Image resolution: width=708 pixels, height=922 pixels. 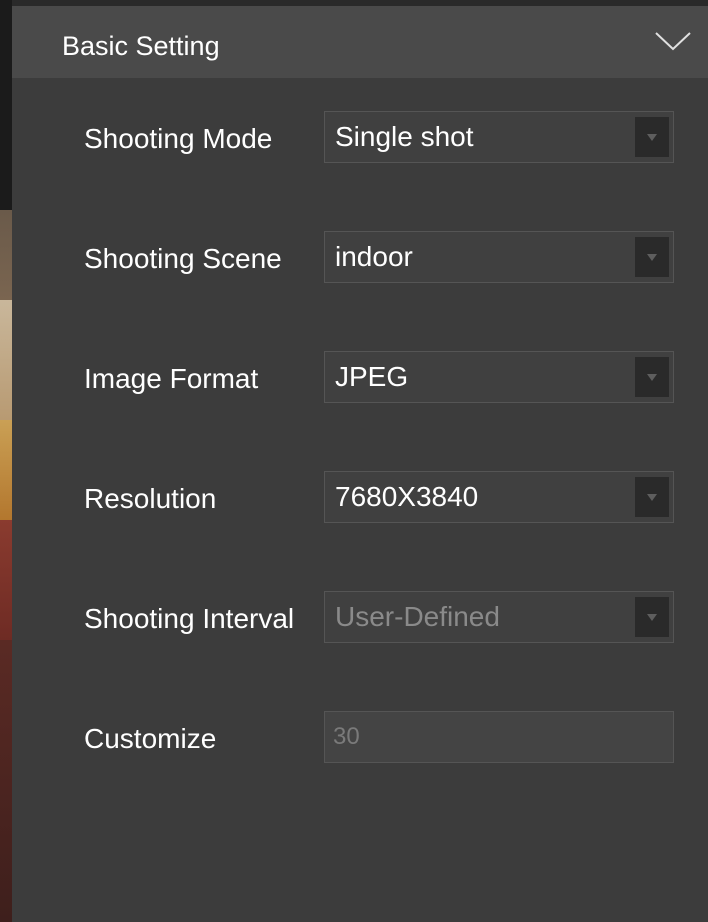 What do you see at coordinates (673, 41) in the screenshot?
I see `chevron-down-icon` at bounding box center [673, 41].